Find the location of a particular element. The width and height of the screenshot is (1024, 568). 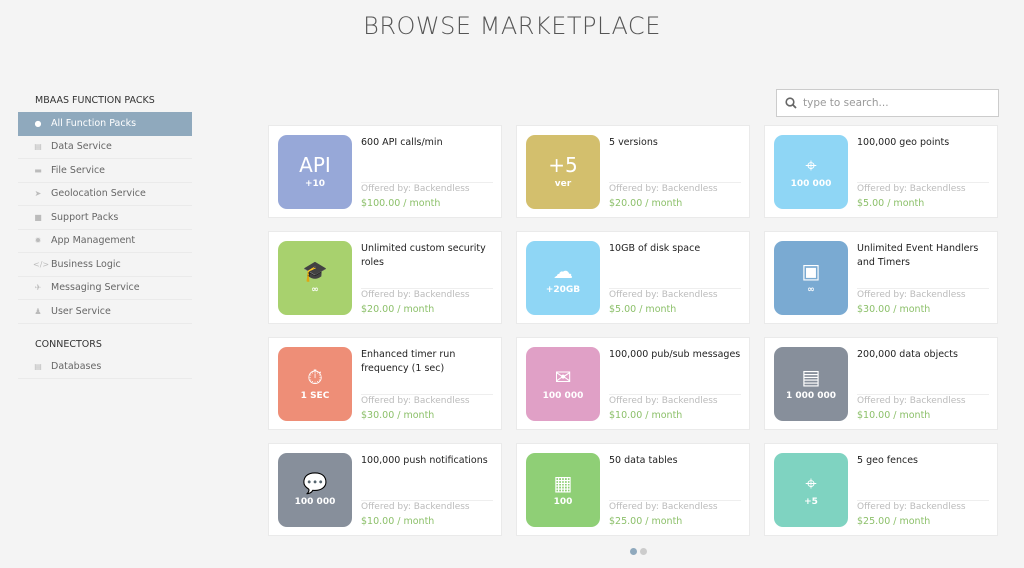

pack-price: $100.00 / month is located at coordinates (401, 203).